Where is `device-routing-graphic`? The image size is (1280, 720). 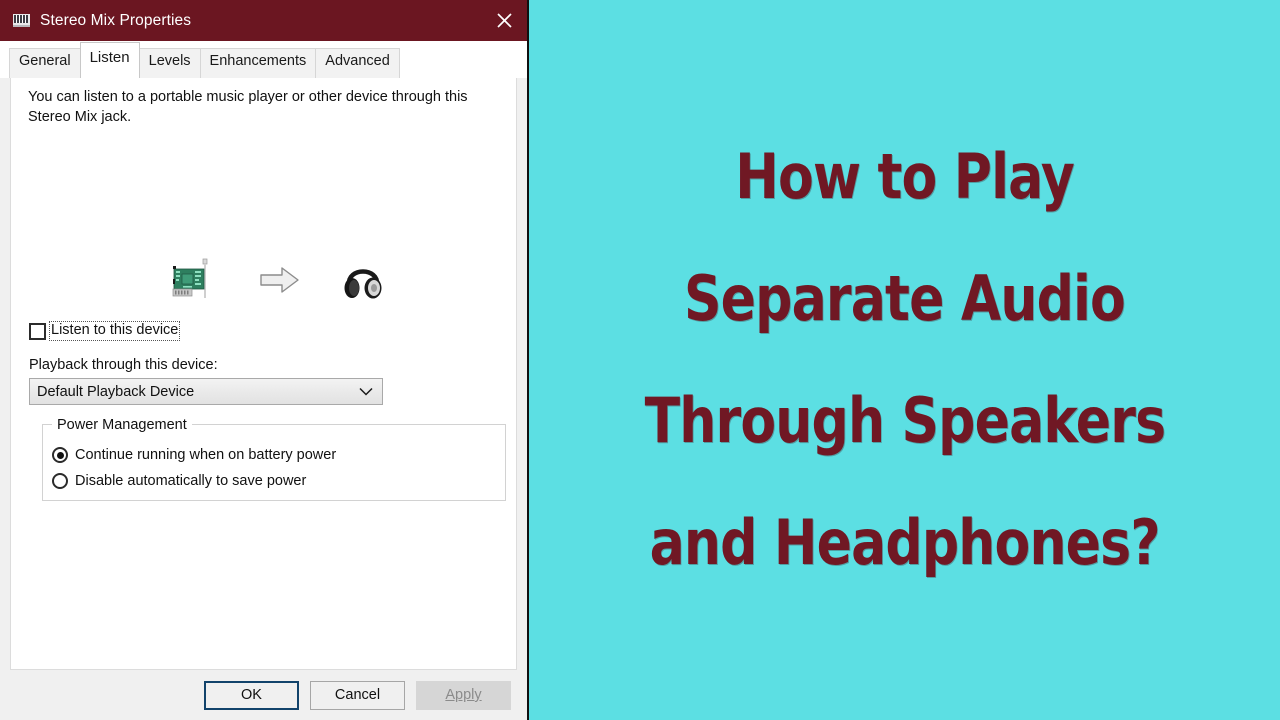 device-routing-graphic is located at coordinates (277, 280).